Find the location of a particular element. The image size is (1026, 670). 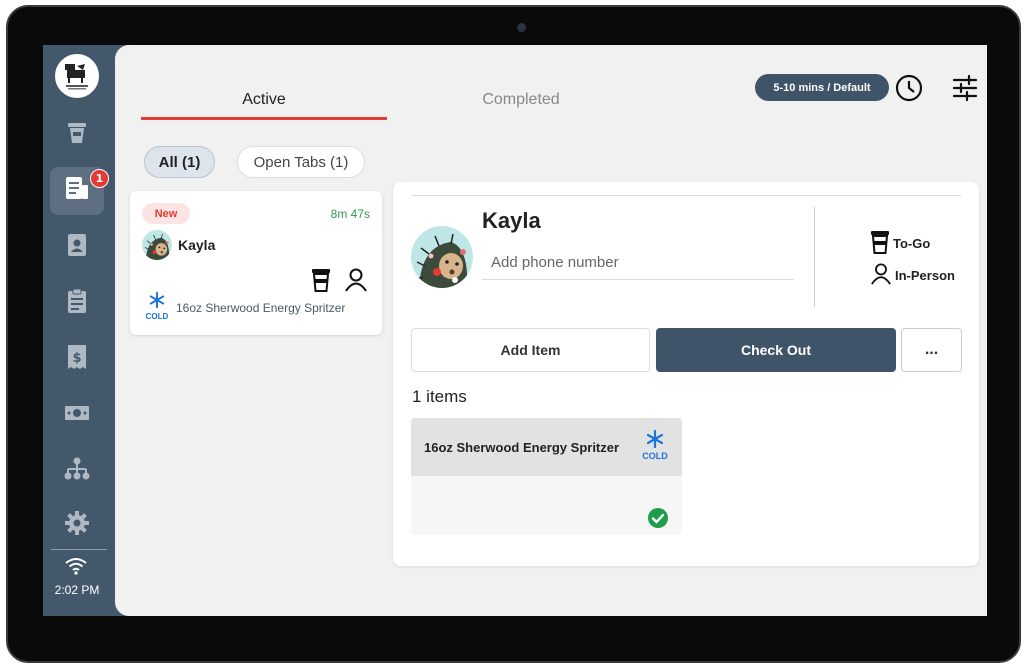

clipboard-icon is located at coordinates (77, 303).